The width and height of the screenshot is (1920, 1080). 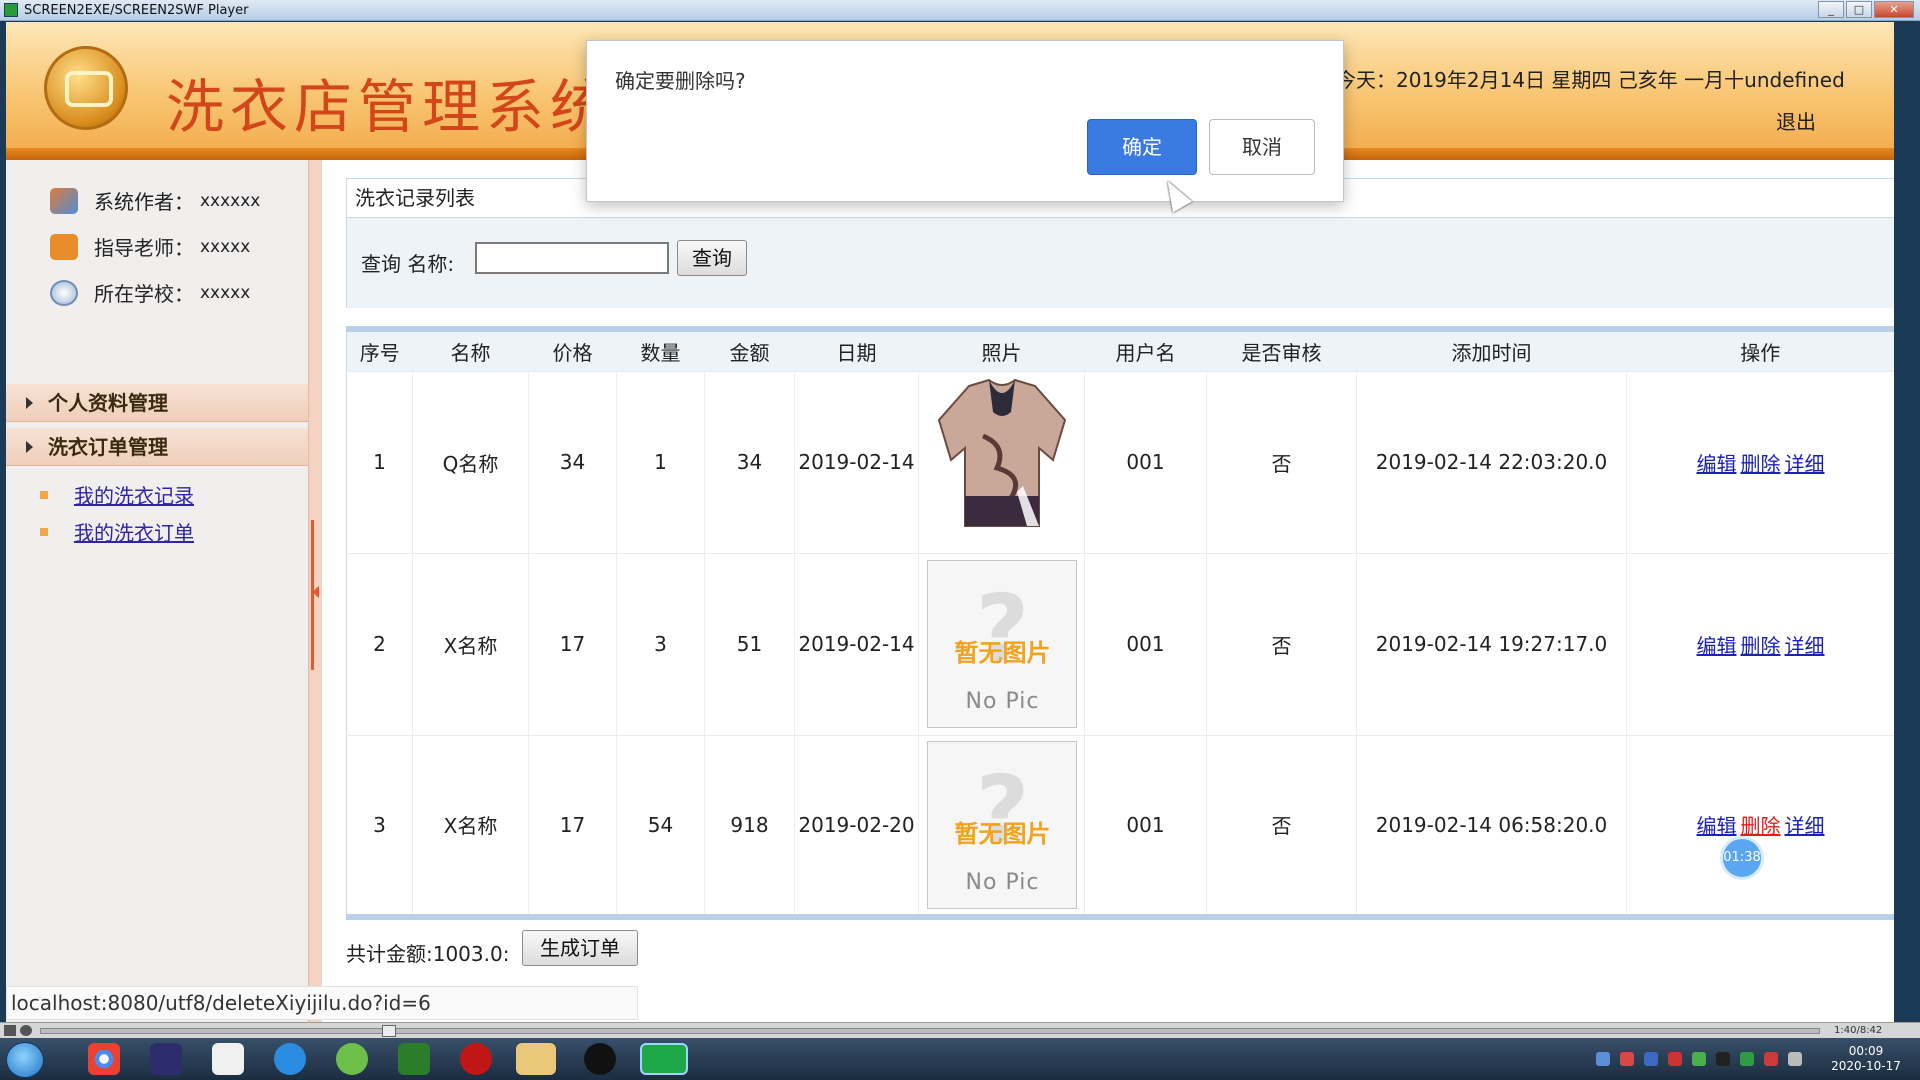 I want to click on info-author-label: 系统作者：, so click(x=144, y=202).